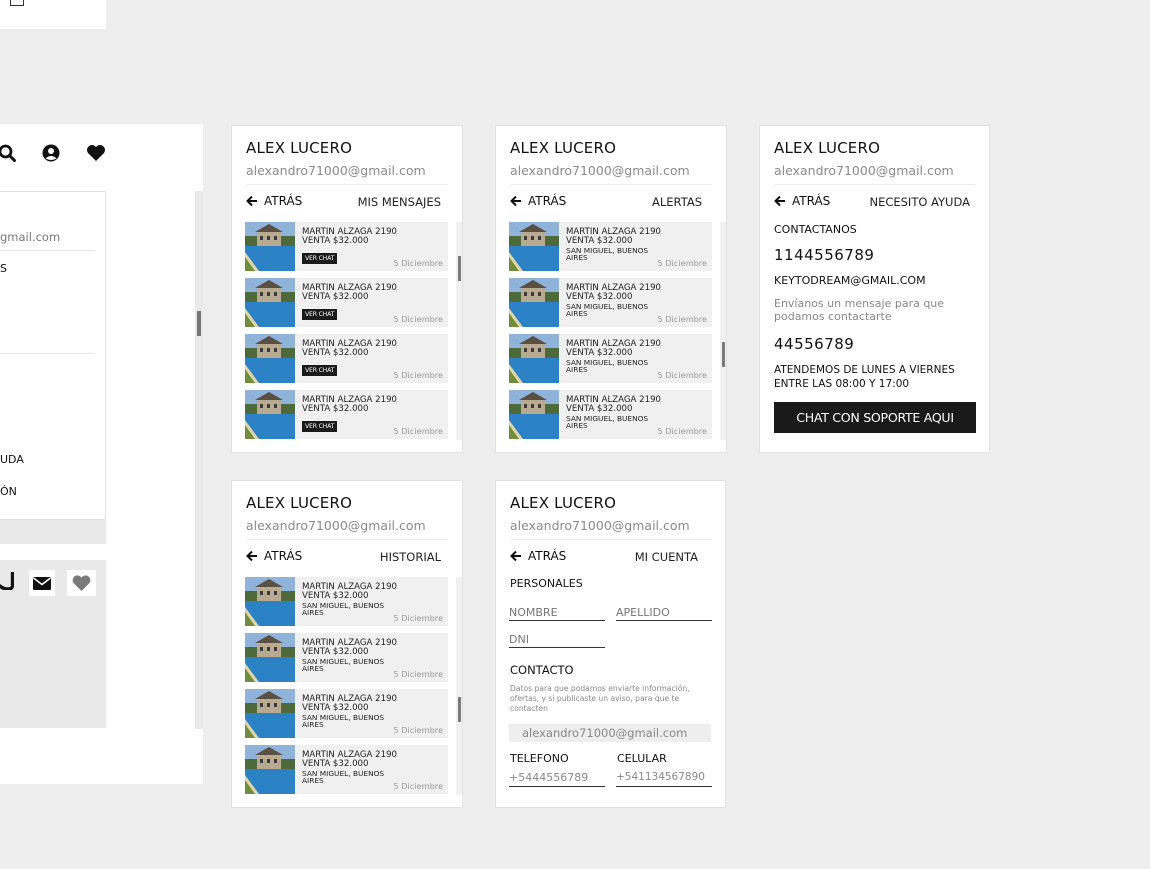 Image resolution: width=1150 pixels, height=869 pixels. Describe the element at coordinates (8, 155) in the screenshot. I see `search-icon` at that location.